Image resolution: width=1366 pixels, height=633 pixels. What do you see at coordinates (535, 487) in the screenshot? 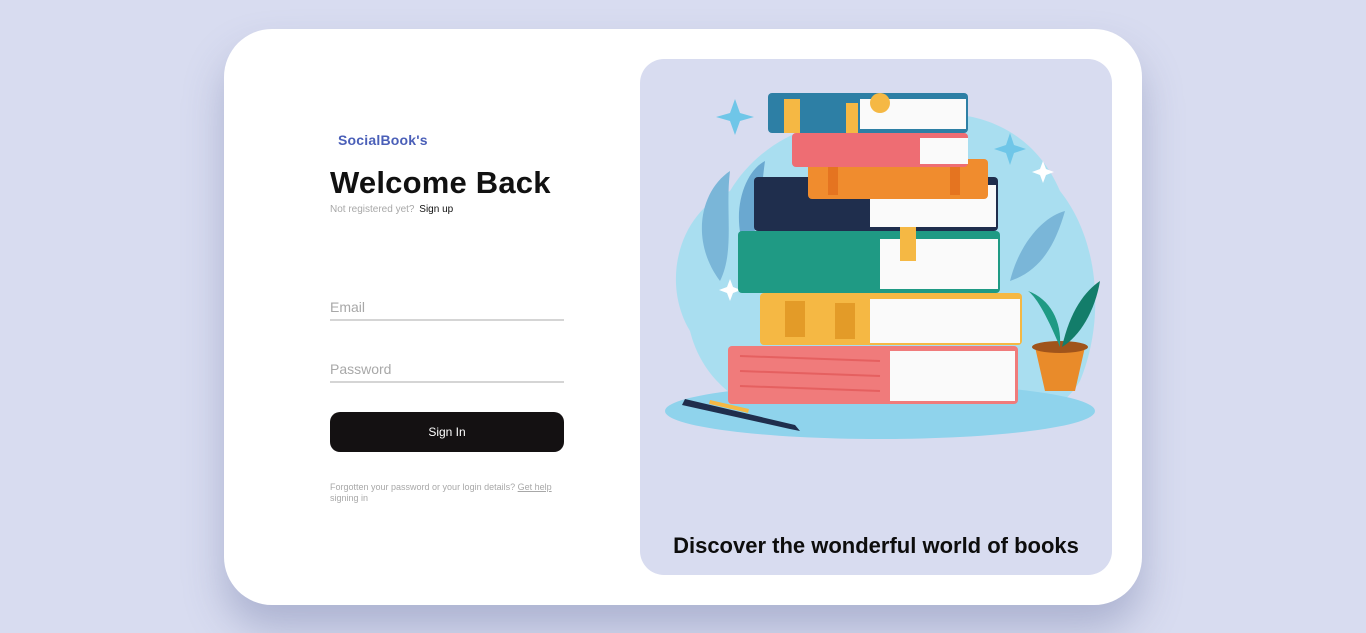
I see `get-help-link: Get help` at bounding box center [535, 487].